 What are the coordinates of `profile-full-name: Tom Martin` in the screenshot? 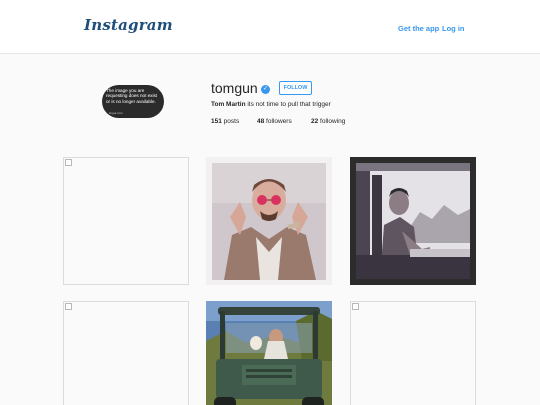 It's located at (228, 104).